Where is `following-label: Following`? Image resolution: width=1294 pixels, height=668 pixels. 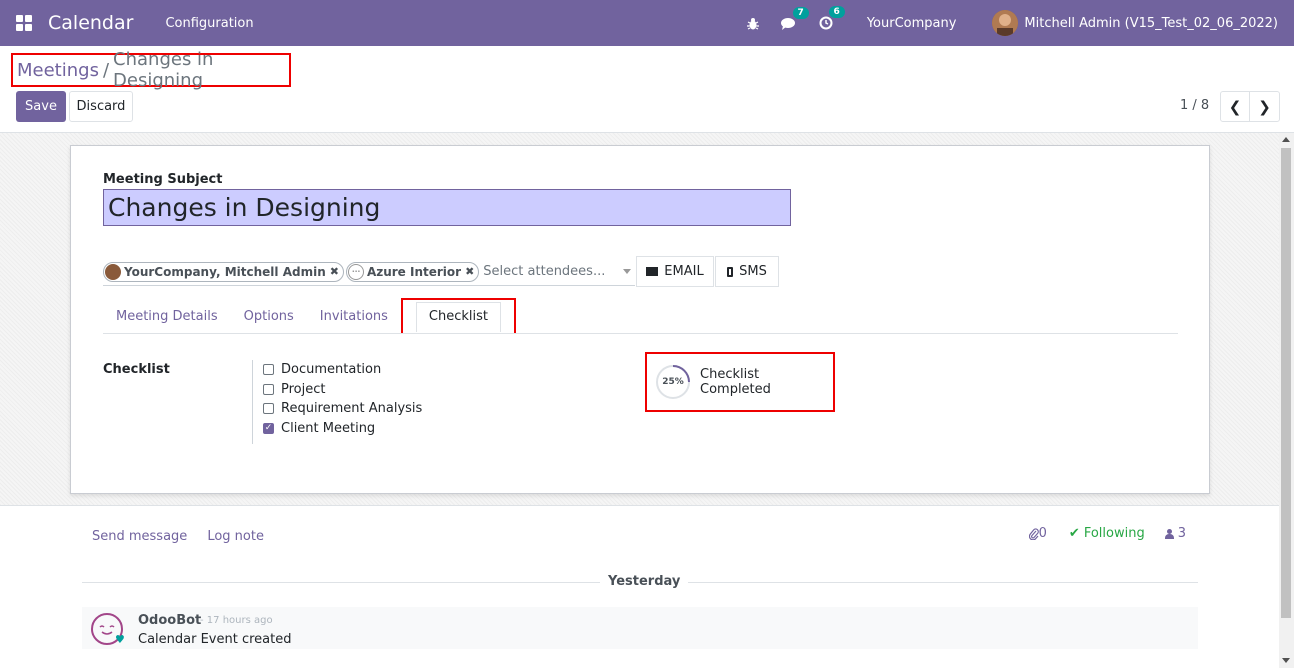 following-label: Following is located at coordinates (1114, 533).